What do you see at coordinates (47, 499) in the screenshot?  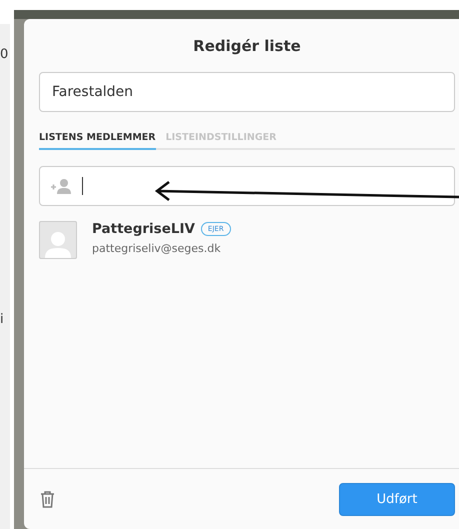 I see `trash-icon` at bounding box center [47, 499].